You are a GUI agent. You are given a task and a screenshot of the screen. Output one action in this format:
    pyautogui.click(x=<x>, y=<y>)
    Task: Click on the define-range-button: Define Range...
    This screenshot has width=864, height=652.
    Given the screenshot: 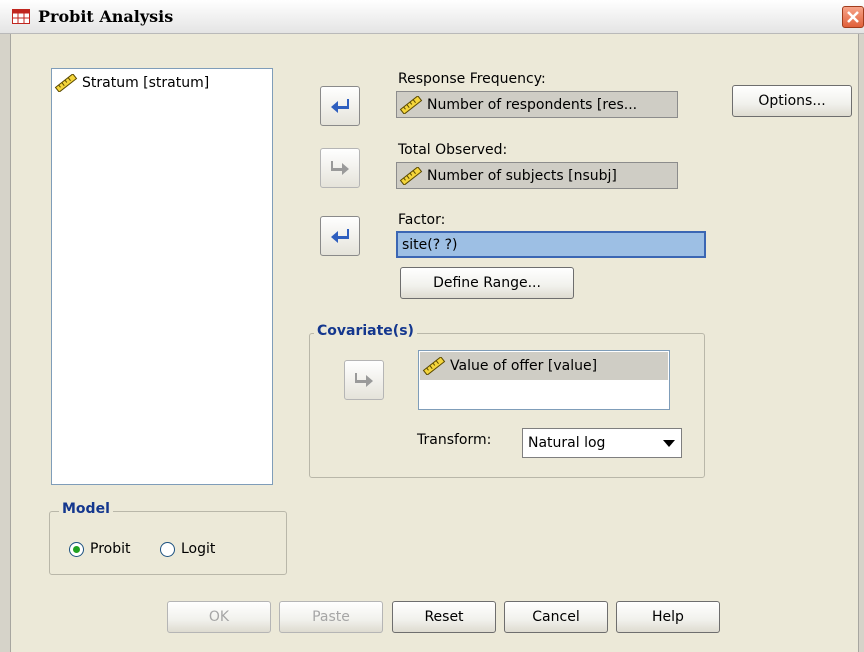 What is the action you would take?
    pyautogui.click(x=487, y=283)
    